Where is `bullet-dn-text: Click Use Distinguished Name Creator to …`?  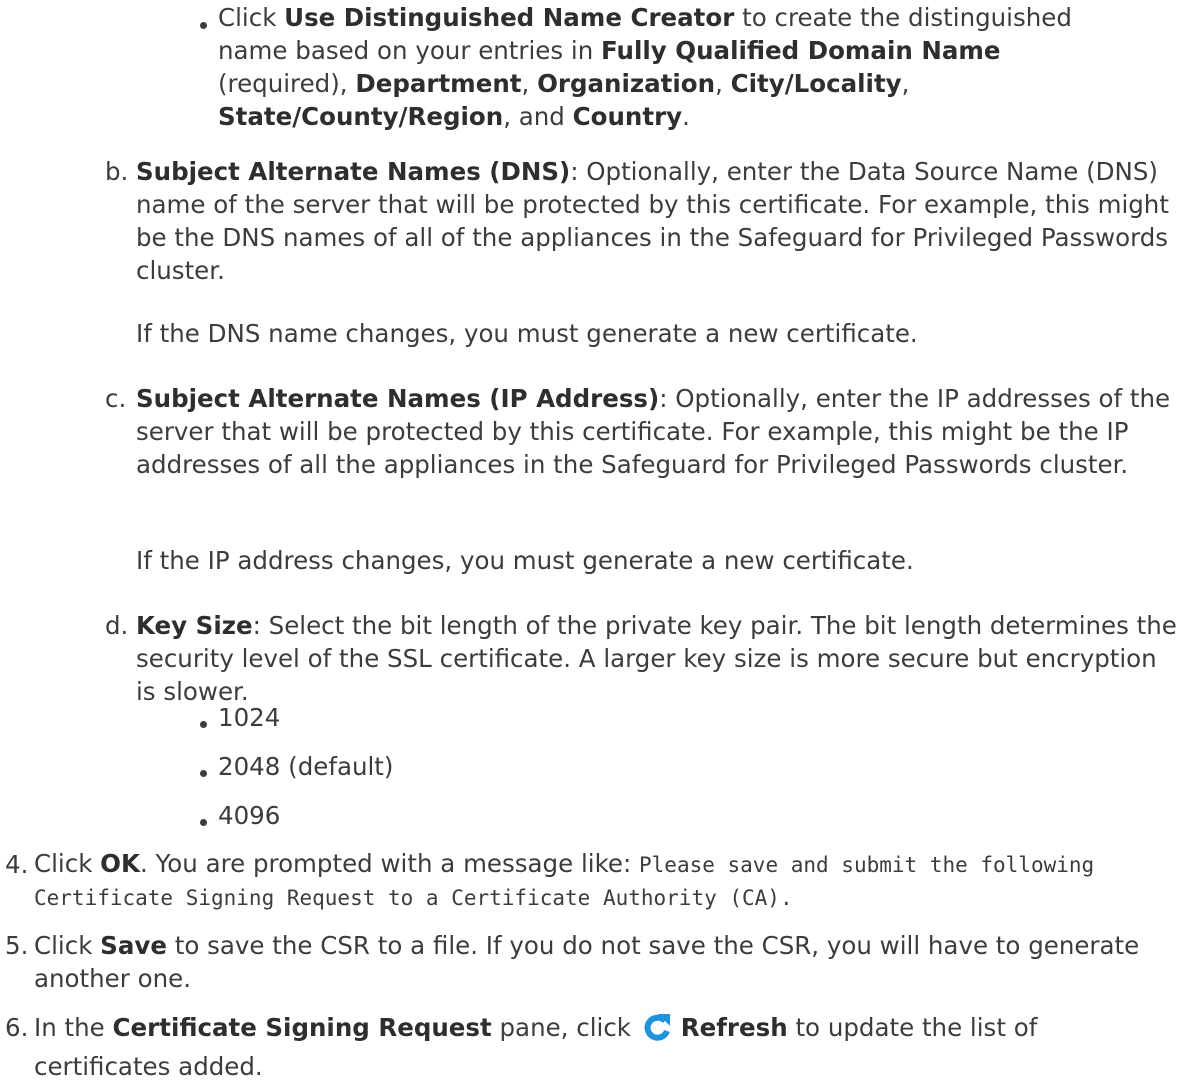
bullet-dn-text: Click Use Distinguished Name Creator to … is located at coordinates (645, 67).